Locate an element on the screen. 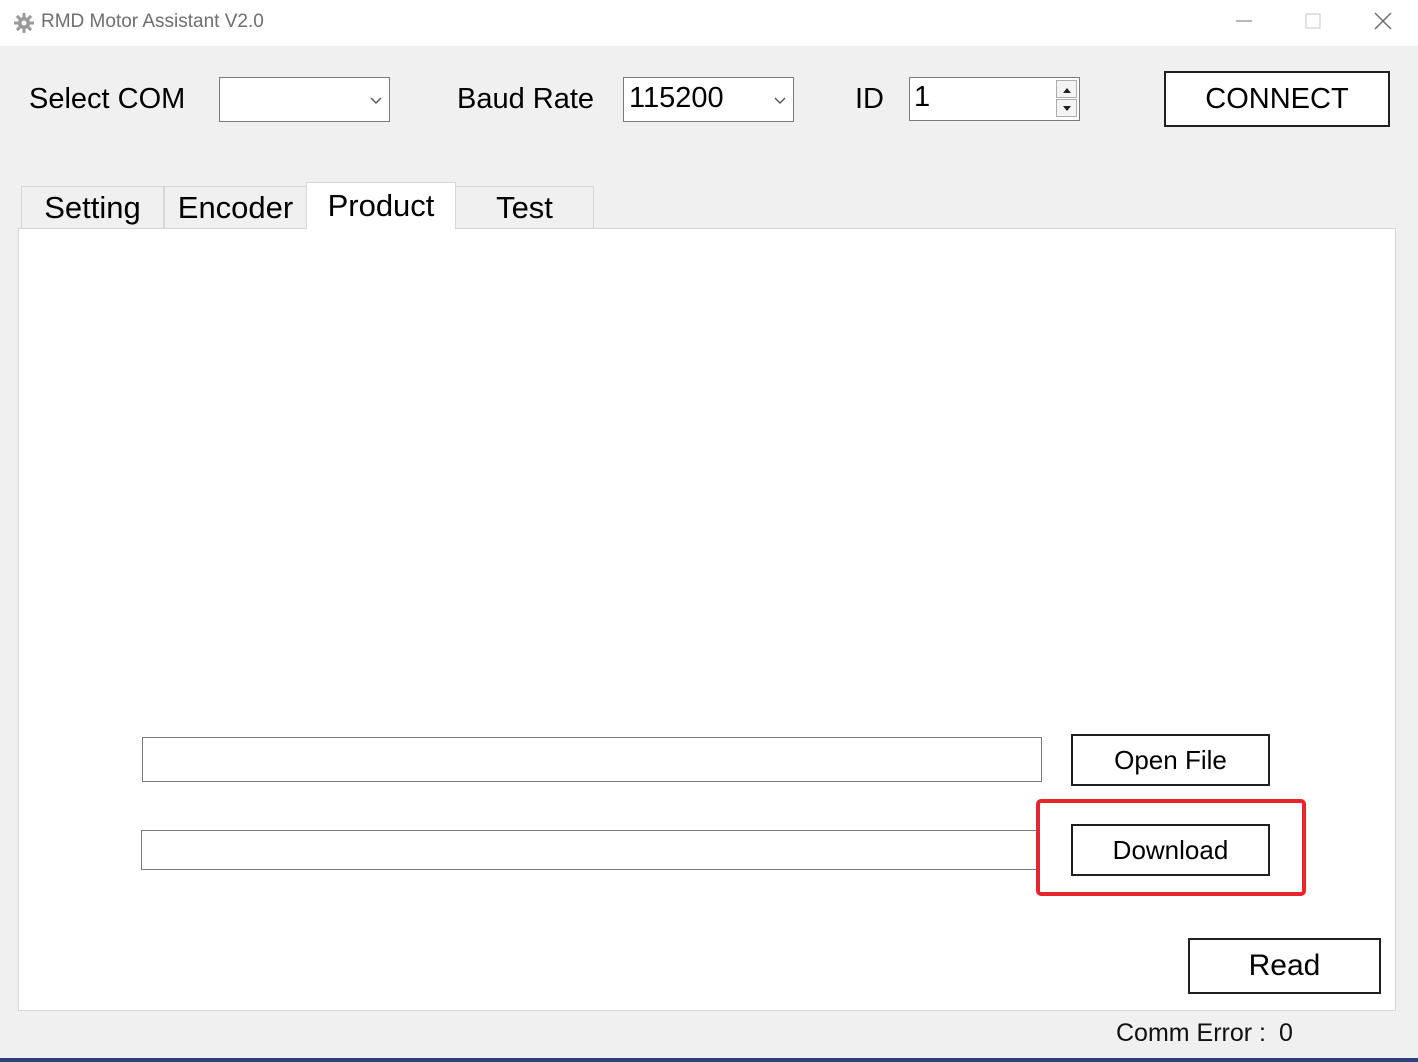 Image resolution: width=1418 pixels, height=1062 pixels. stepper-up-button is located at coordinates (1066, 89).